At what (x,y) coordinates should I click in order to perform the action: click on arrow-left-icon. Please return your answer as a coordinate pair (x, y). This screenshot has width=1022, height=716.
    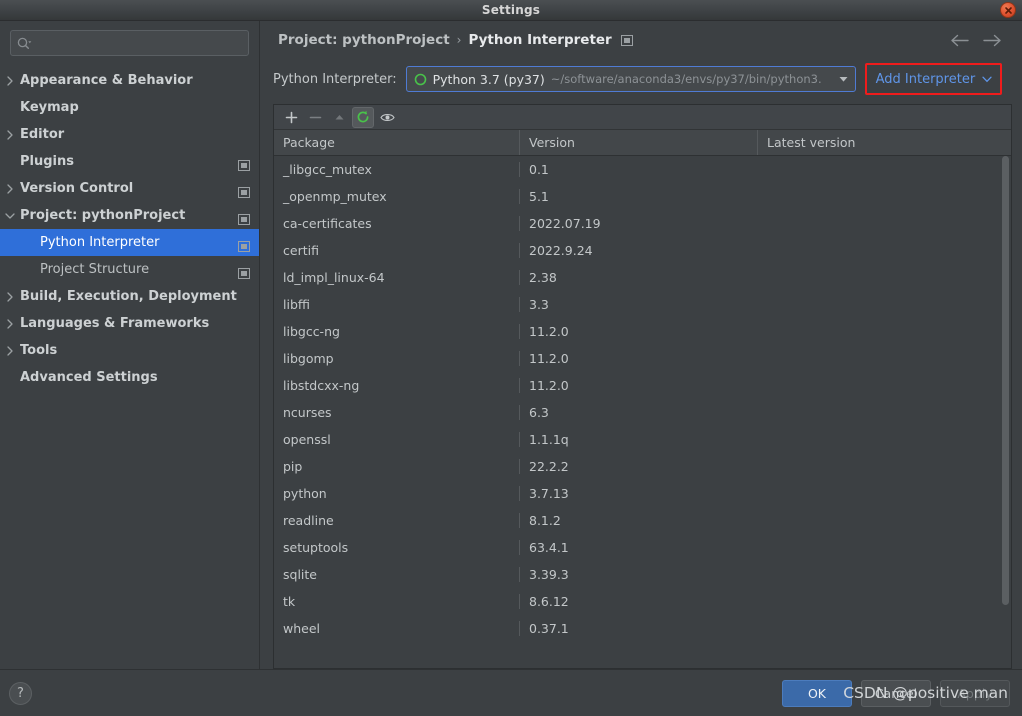
    Looking at the image, I should click on (959, 40).